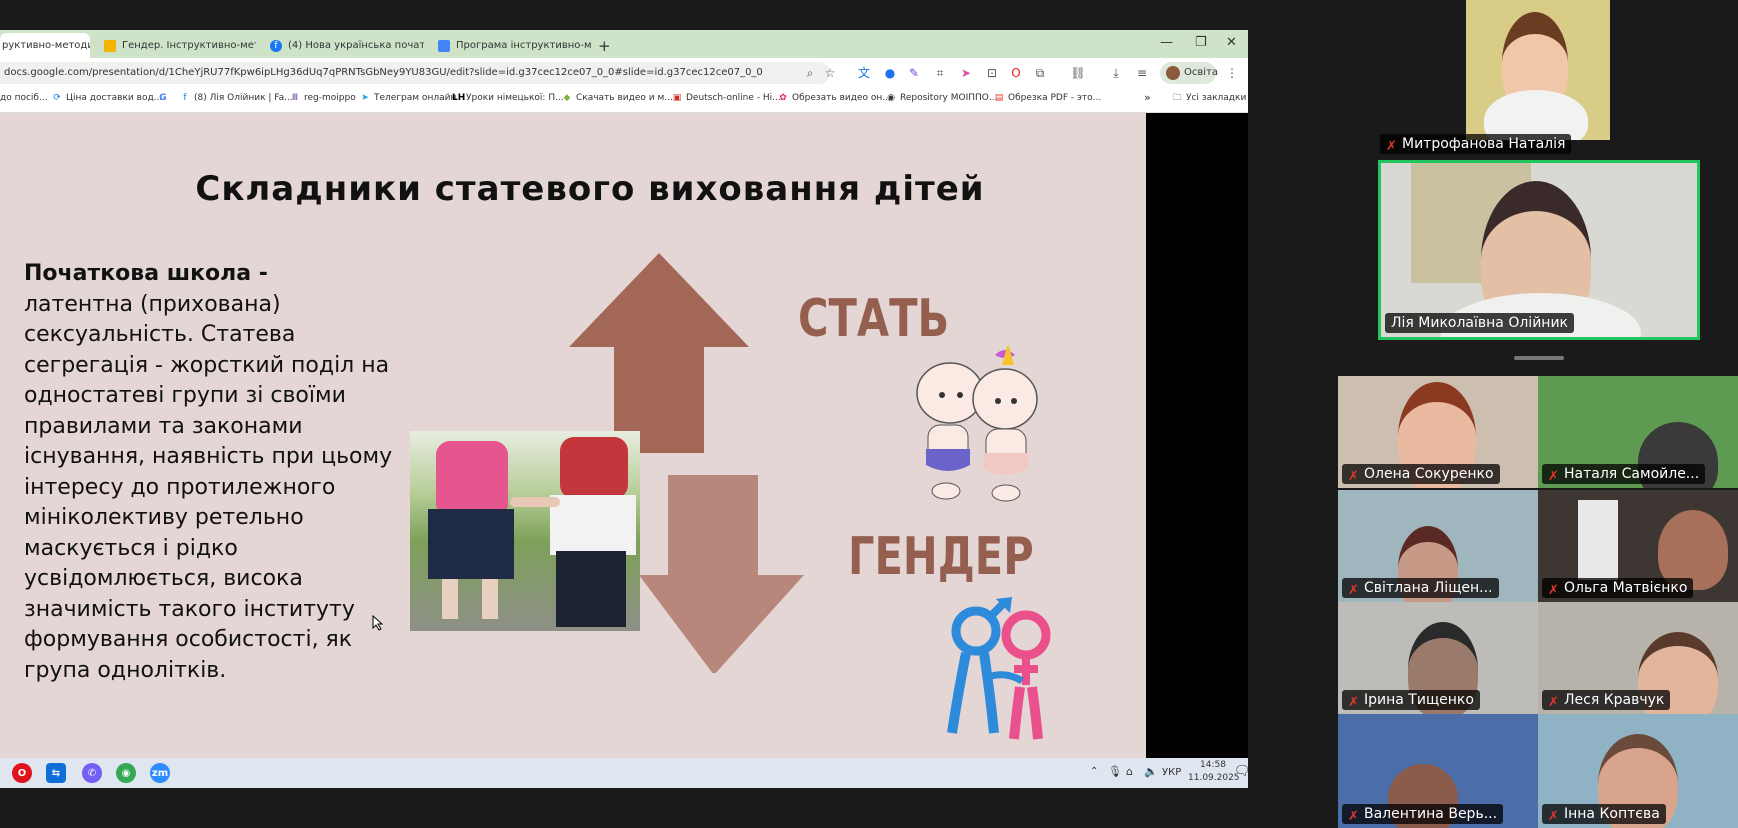 The height and width of the screenshot is (828, 1738). Describe the element at coordinates (525, 531) in the screenshot. I see `children-photo` at that location.